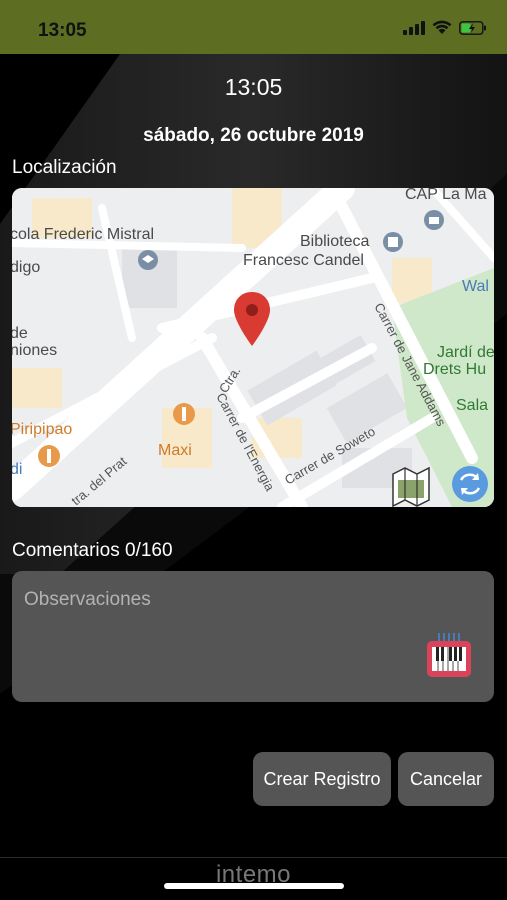 This screenshot has height=900, width=507. I want to click on status-bar: 13:05, so click(253, 27).